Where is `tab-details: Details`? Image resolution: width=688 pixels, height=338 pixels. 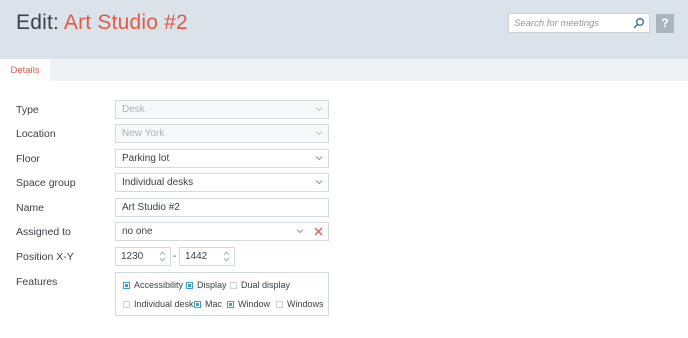 tab-details: Details is located at coordinates (25, 70).